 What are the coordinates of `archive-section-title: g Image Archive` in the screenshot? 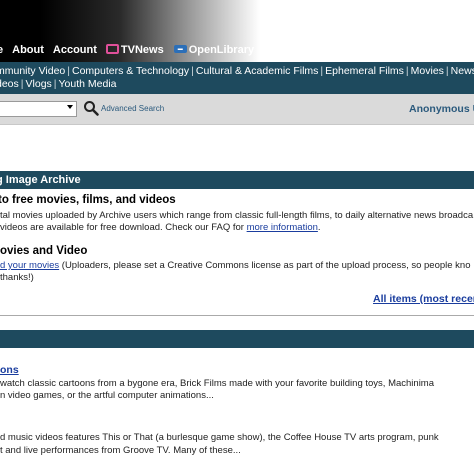 It's located at (40, 180).